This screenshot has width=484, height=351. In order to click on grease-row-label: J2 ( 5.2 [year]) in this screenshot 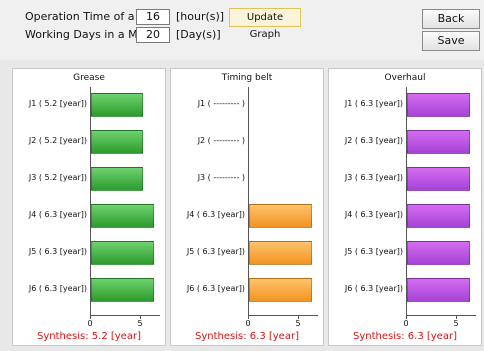, I will do `click(57, 140)`.